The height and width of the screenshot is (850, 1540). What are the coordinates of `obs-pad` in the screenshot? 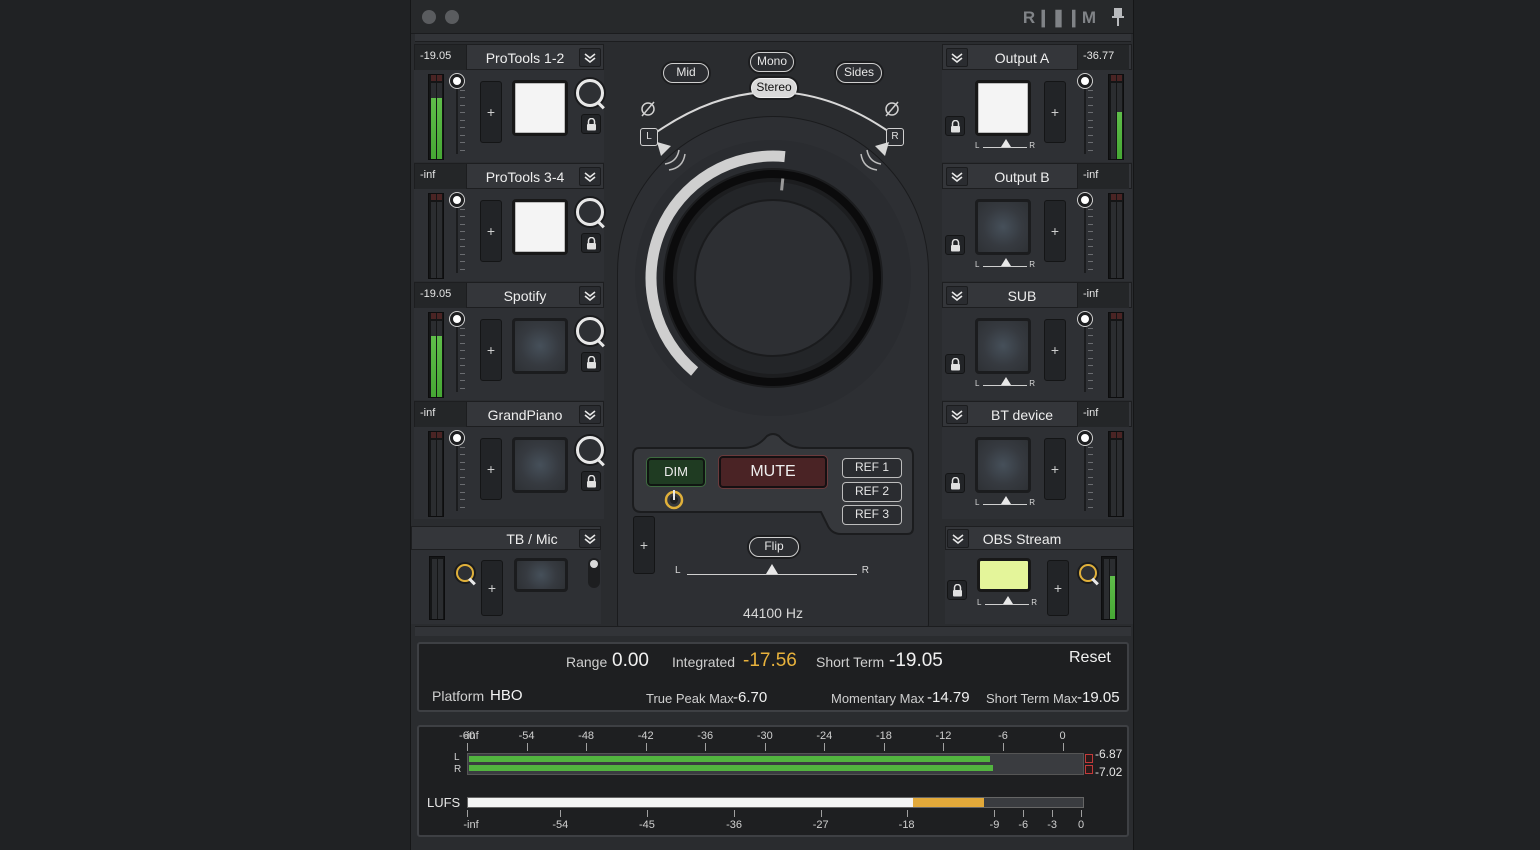 It's located at (1004, 575).